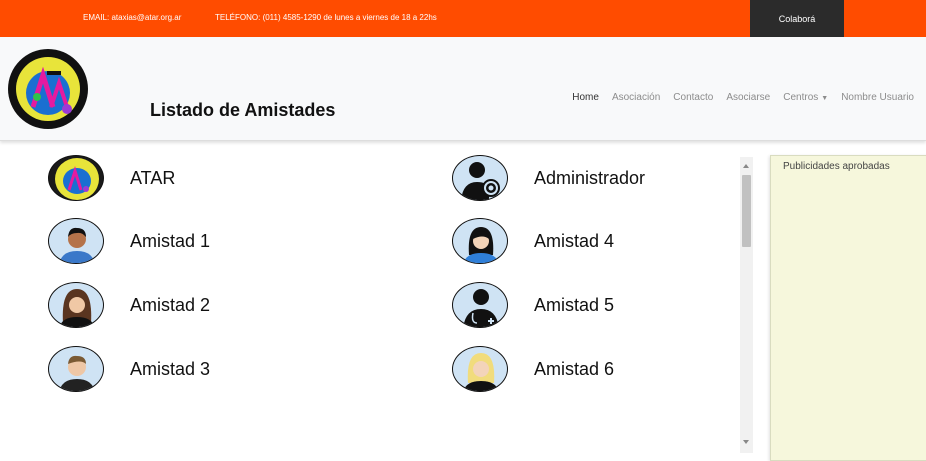  Describe the element at coordinates (129, 305) in the screenshot. I see `friend-item: Amistad 2` at that location.